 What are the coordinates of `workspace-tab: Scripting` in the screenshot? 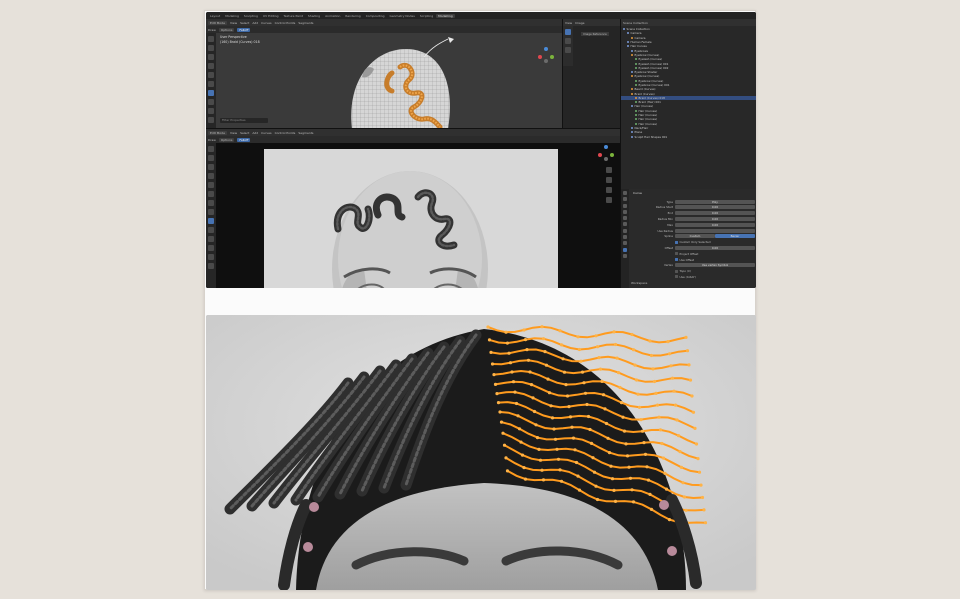 It's located at (426, 16).